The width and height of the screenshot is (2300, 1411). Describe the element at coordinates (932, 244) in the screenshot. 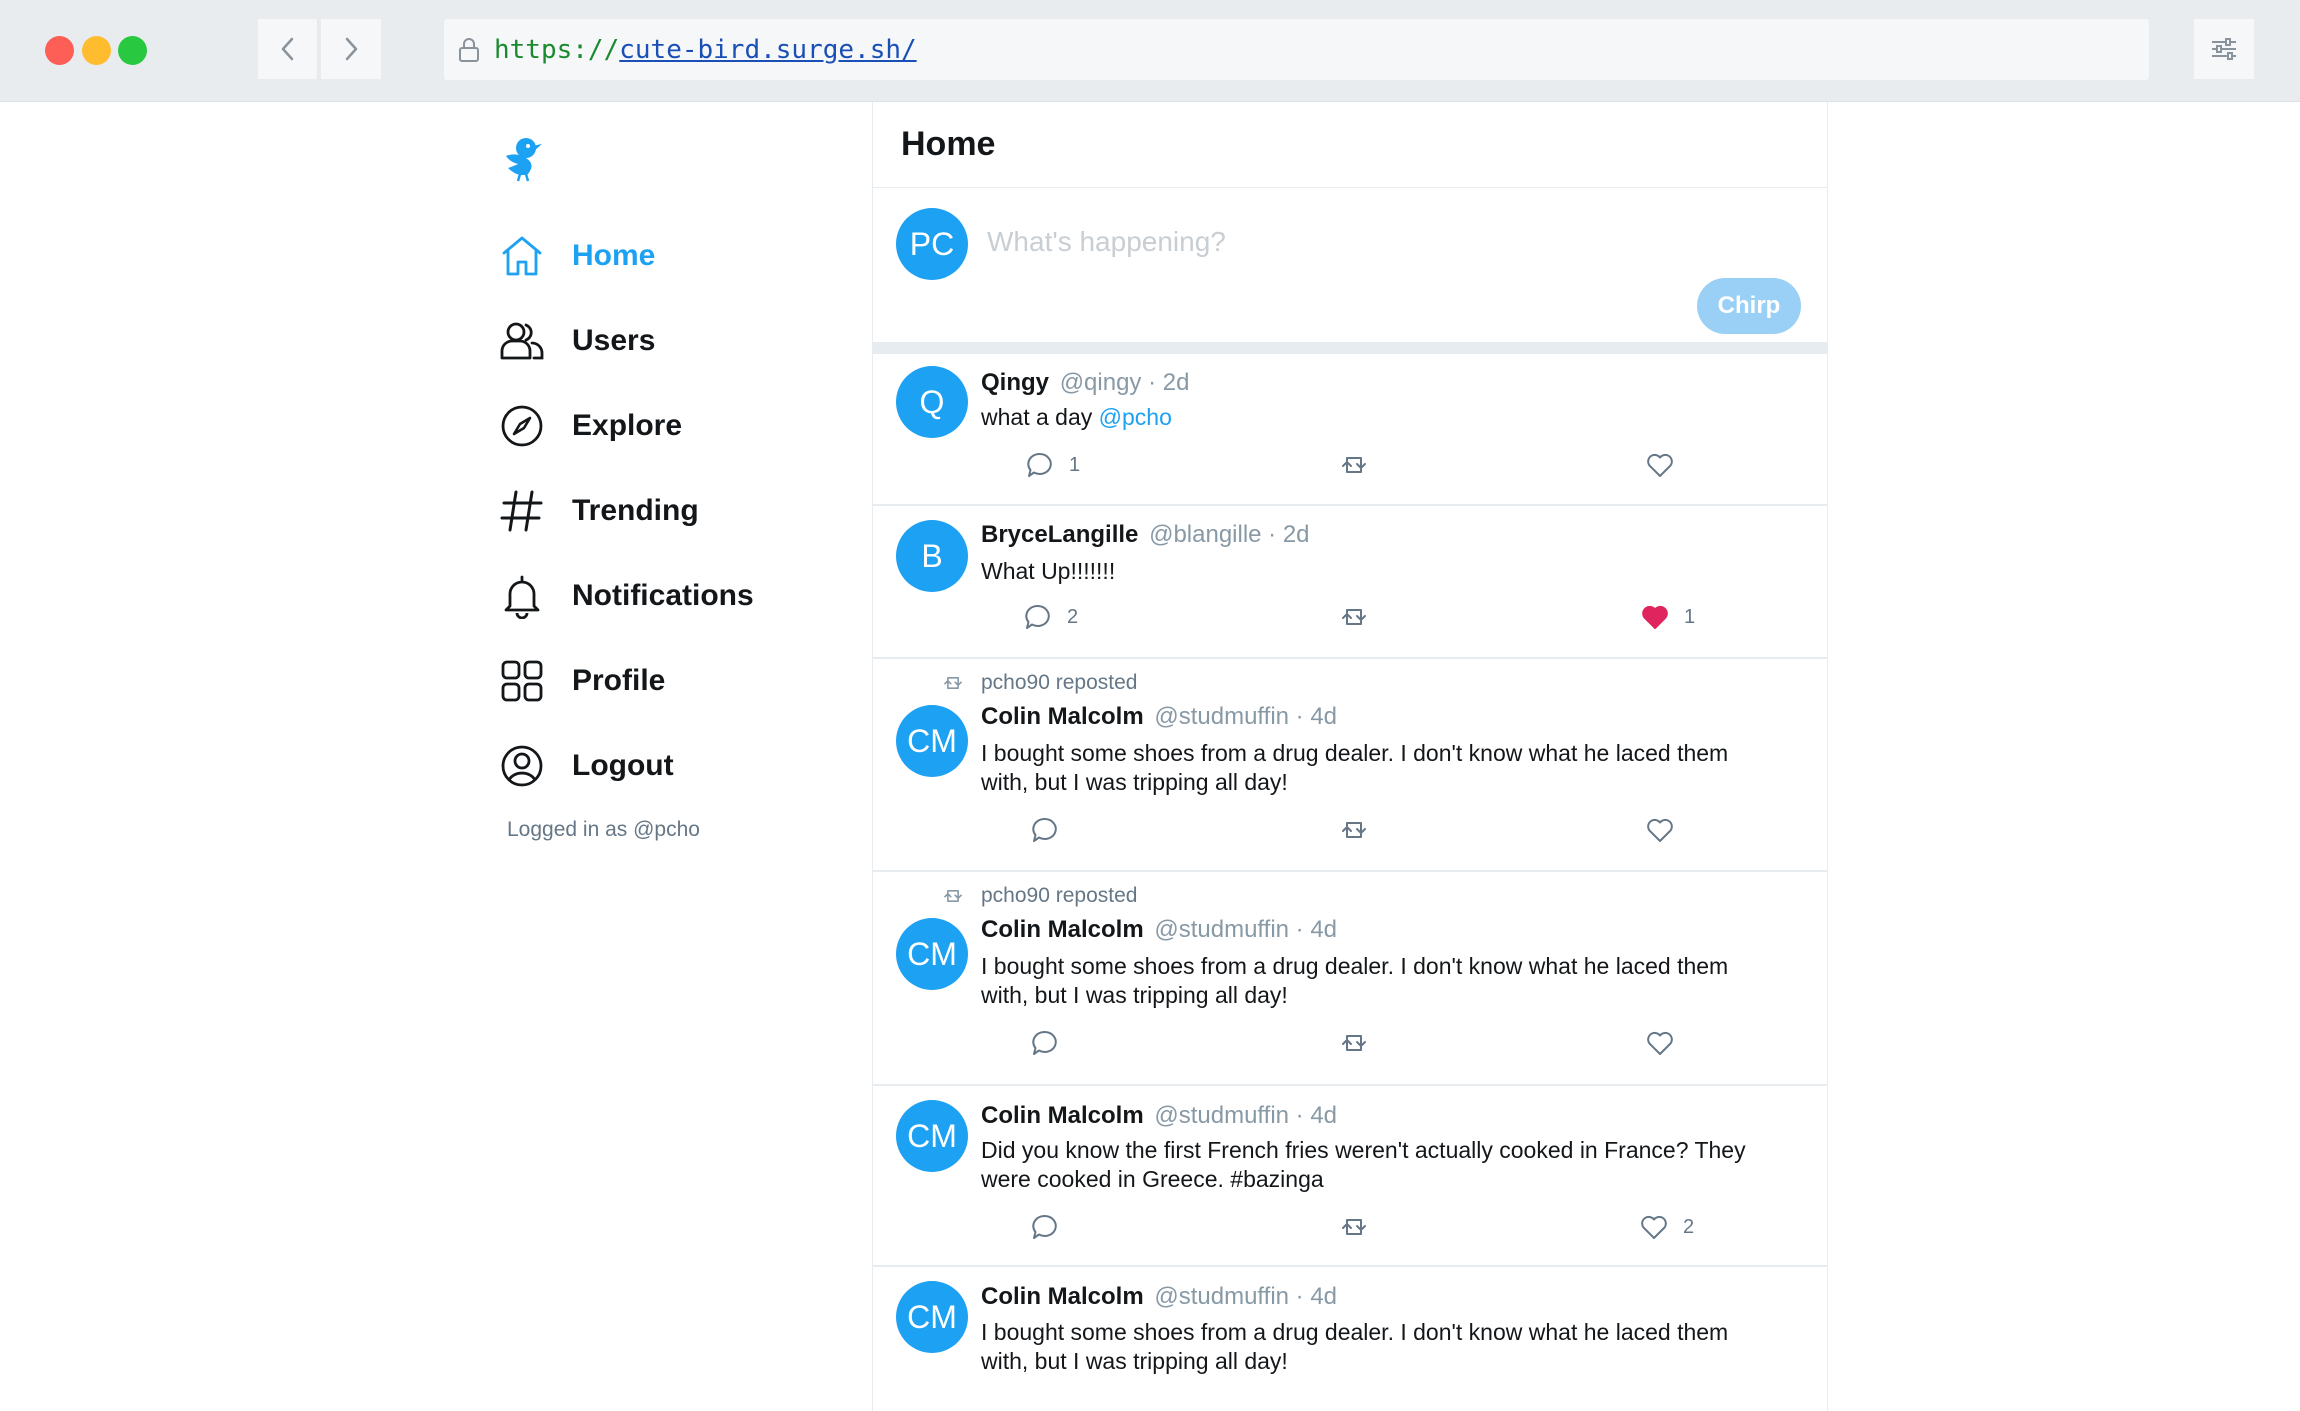

I see `avatar: PC` at that location.